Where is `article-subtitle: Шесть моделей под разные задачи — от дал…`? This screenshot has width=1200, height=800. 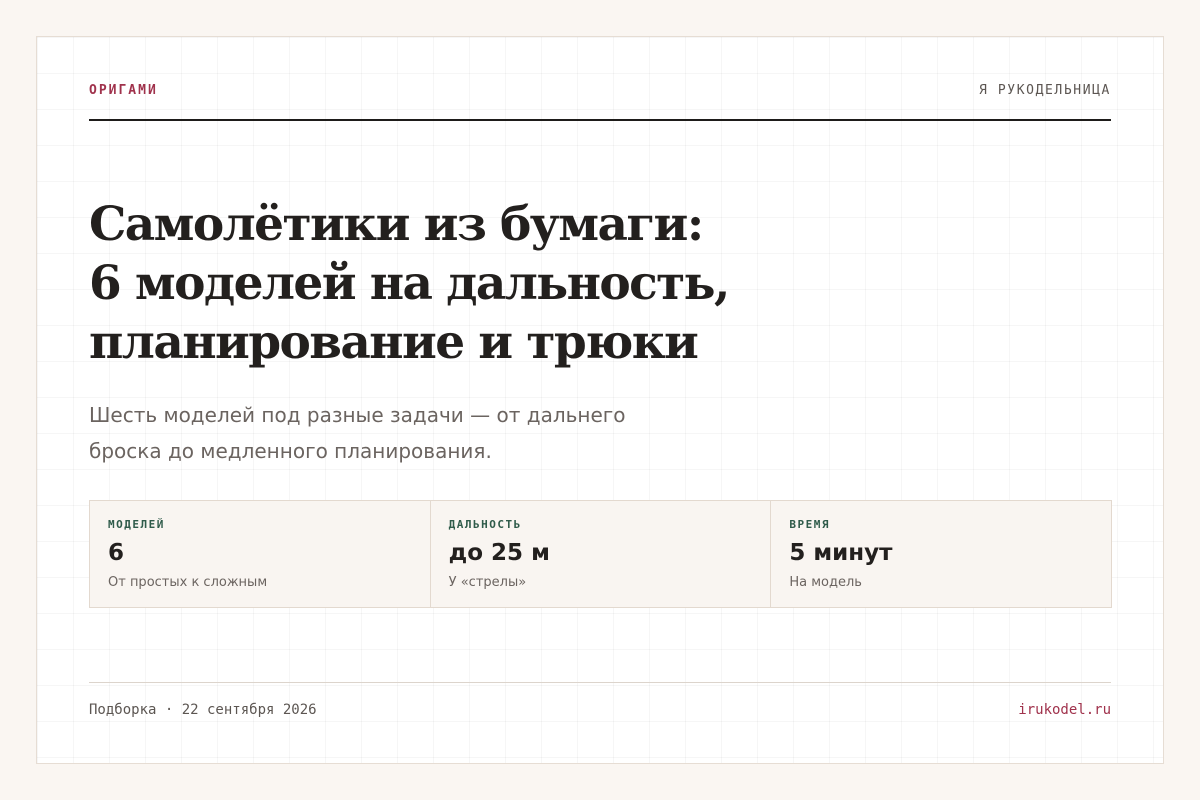 article-subtitle: Шесть моделей под разные задачи — от дал… is located at coordinates (357, 433).